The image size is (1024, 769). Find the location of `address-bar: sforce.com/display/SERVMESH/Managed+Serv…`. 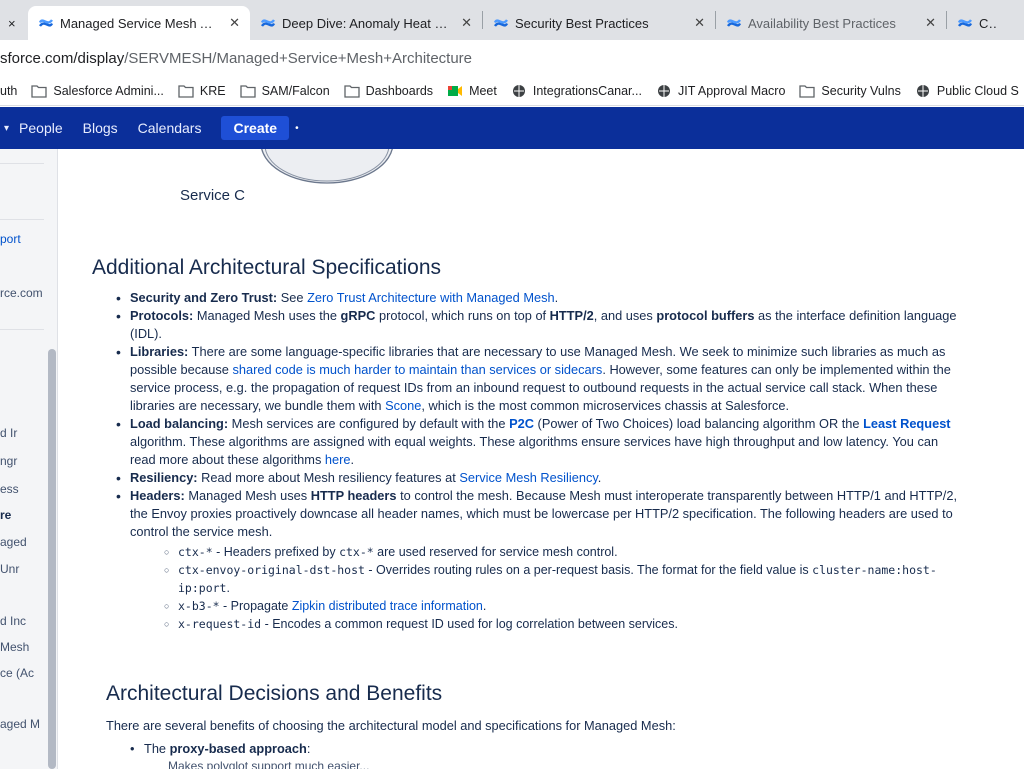

address-bar: sforce.com/display/SERVMESH/Managed+Serv… is located at coordinates (512, 58).